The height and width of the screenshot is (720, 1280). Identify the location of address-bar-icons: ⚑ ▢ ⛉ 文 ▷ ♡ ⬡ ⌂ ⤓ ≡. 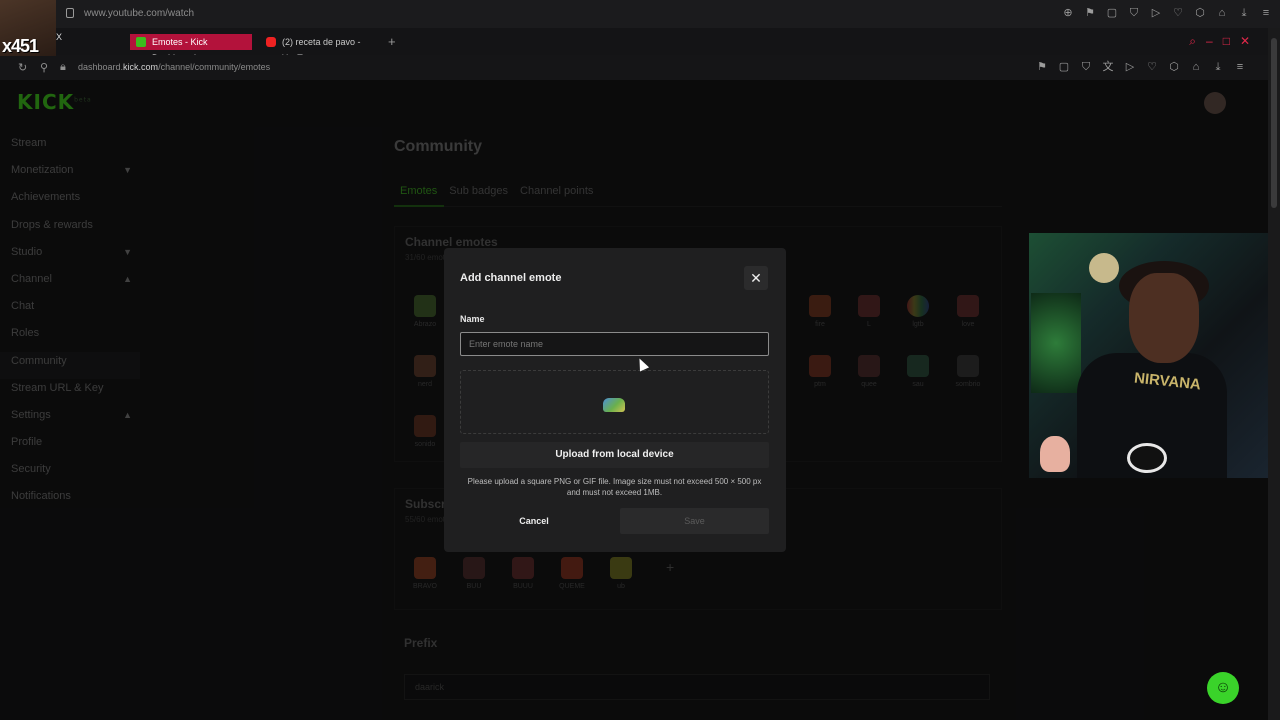
(1141, 67).